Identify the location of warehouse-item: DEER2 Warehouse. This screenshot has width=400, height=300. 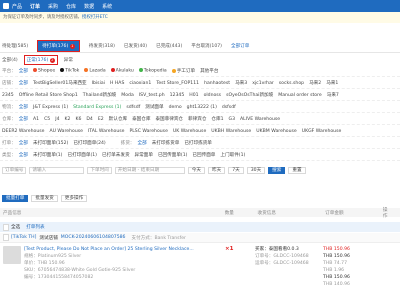
(23, 131).